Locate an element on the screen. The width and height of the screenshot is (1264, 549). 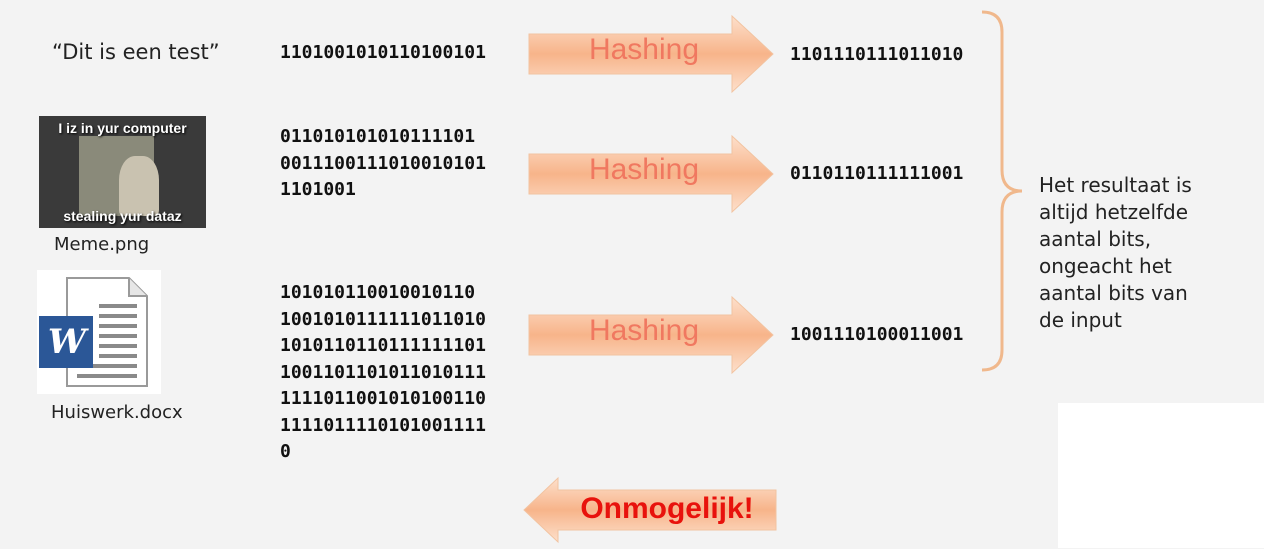
input-bits-text: 1101001010110100101 is located at coordinates (383, 52).